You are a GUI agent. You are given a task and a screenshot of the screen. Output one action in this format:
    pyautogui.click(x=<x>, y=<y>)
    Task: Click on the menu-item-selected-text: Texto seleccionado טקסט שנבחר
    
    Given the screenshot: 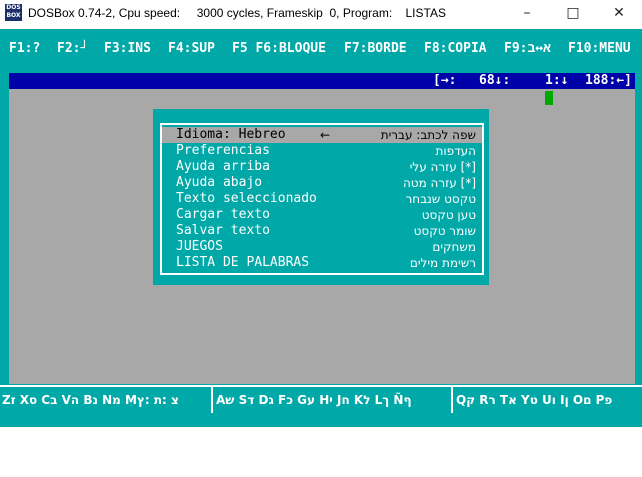 What is the action you would take?
    pyautogui.click(x=322, y=199)
    